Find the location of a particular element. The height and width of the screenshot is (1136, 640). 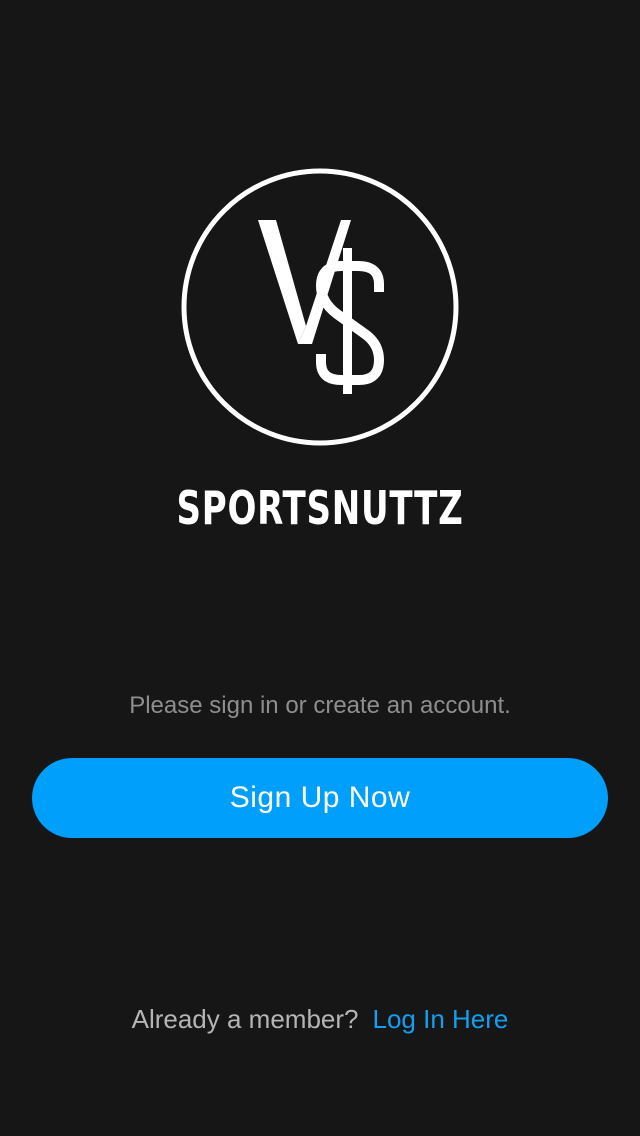

member-question: Already a member? is located at coordinates (245, 1019).